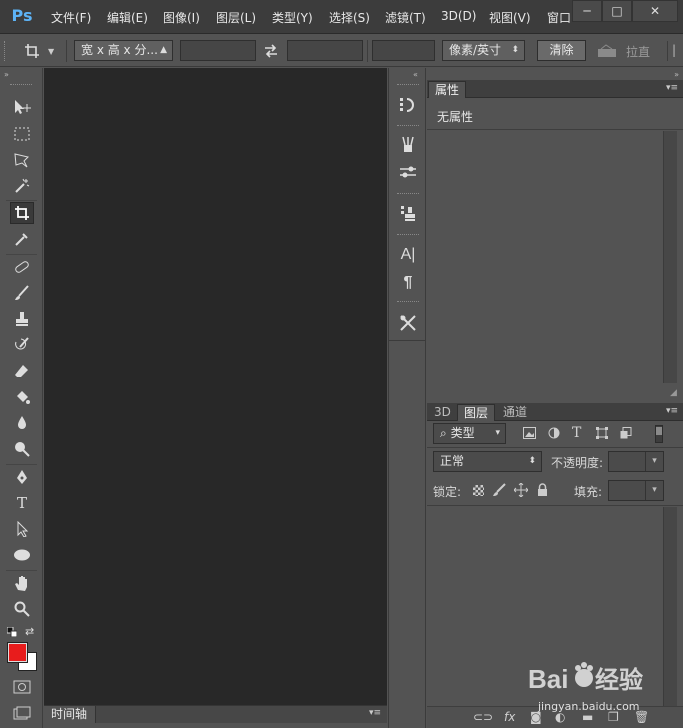 The width and height of the screenshot is (683, 728). Describe the element at coordinates (509, 717) in the screenshot. I see `fx-icon: fx` at that location.